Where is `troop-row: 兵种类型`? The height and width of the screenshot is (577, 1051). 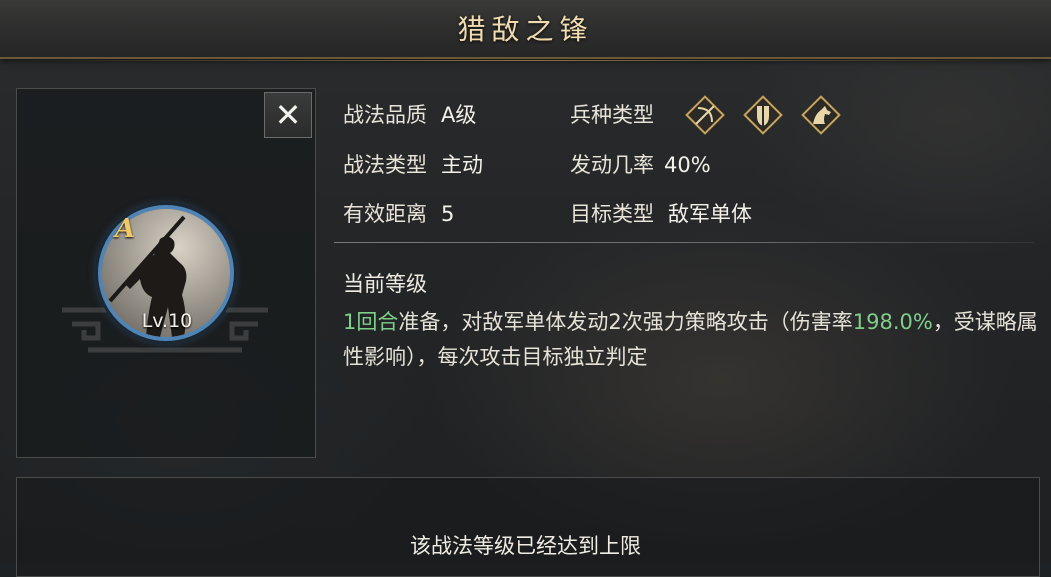 troop-row: 兵种类型 is located at coordinates (612, 114).